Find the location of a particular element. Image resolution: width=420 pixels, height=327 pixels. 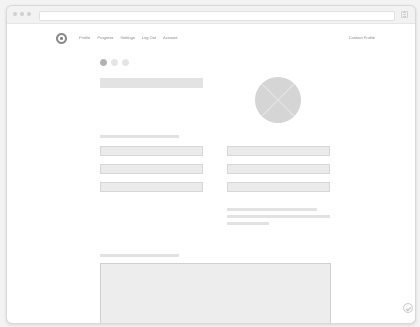

logo-icon is located at coordinates (61, 38).